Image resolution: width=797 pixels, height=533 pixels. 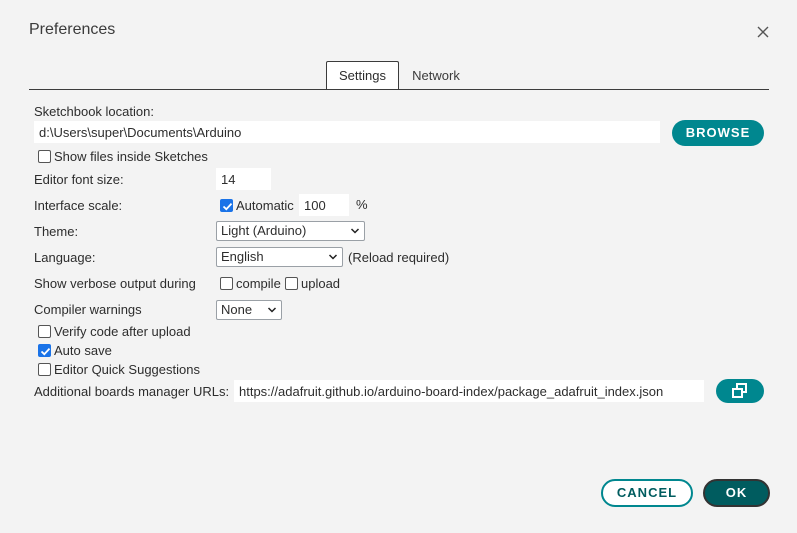 What do you see at coordinates (44, 369) in the screenshot?
I see `quick-suggestions-checkbox` at bounding box center [44, 369].